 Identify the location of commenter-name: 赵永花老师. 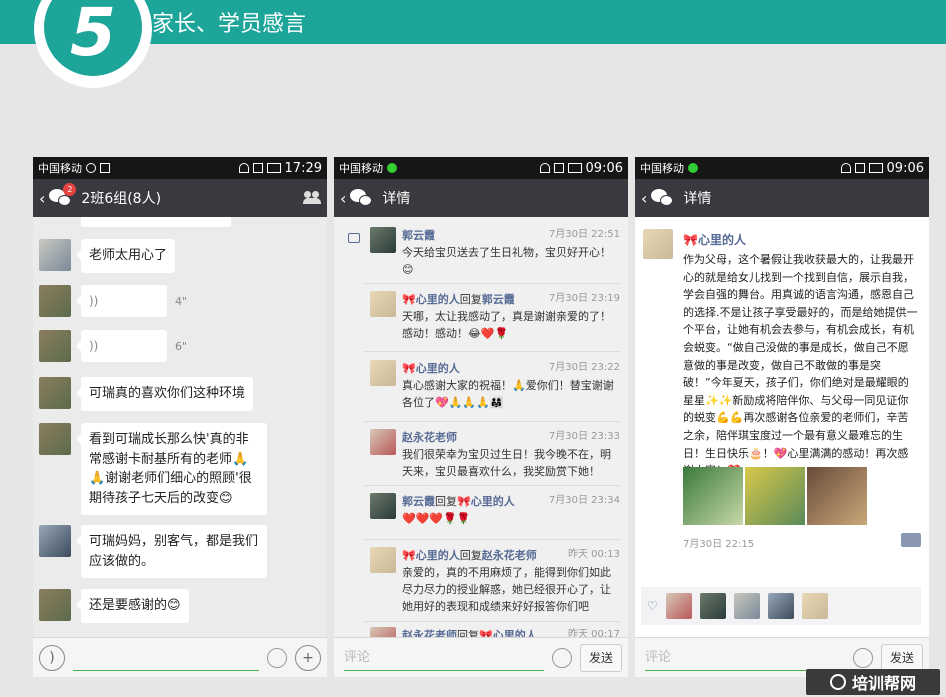
(429, 437).